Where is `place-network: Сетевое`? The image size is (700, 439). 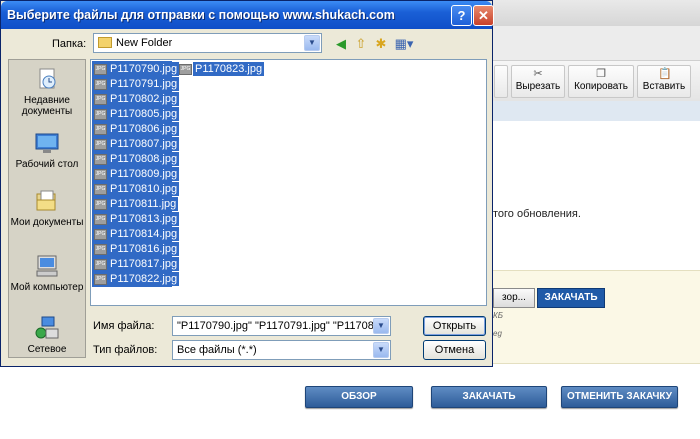
place-network: Сетевое is located at coordinates (47, 335).